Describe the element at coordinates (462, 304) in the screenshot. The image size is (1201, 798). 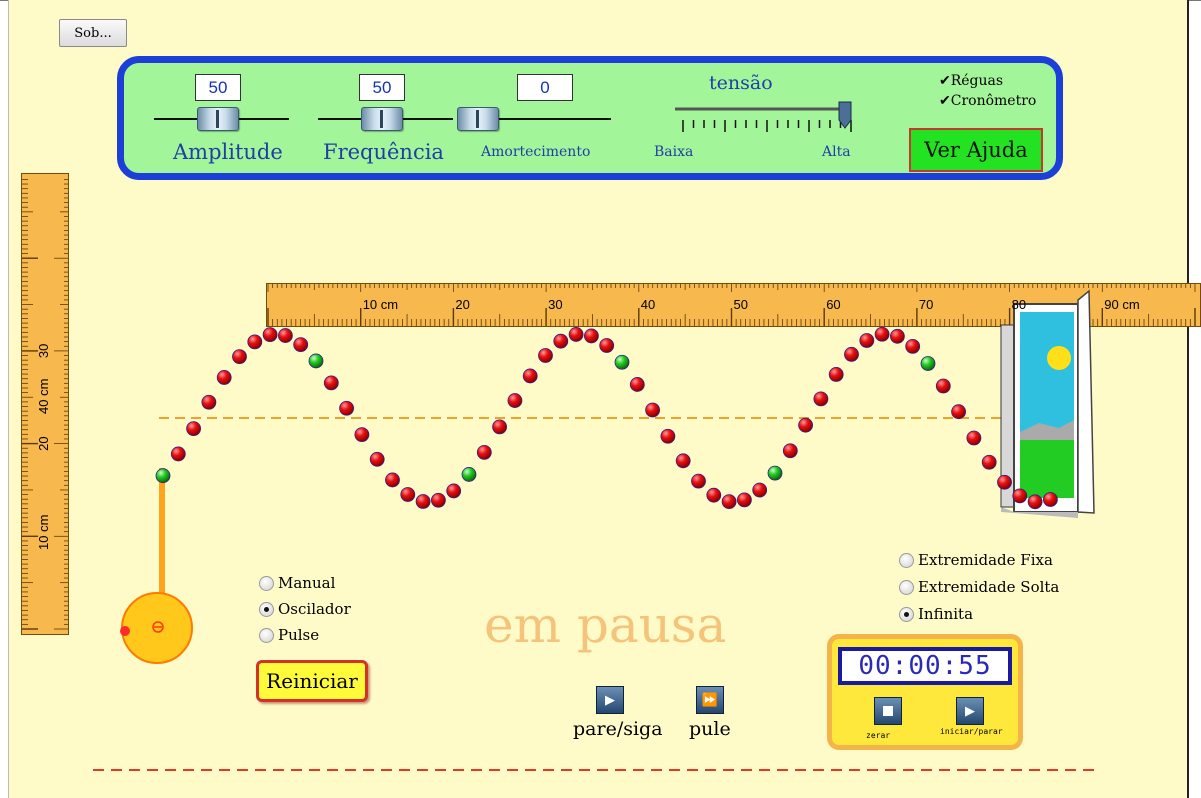
I see `horizontal-ruler-label: 20` at that location.